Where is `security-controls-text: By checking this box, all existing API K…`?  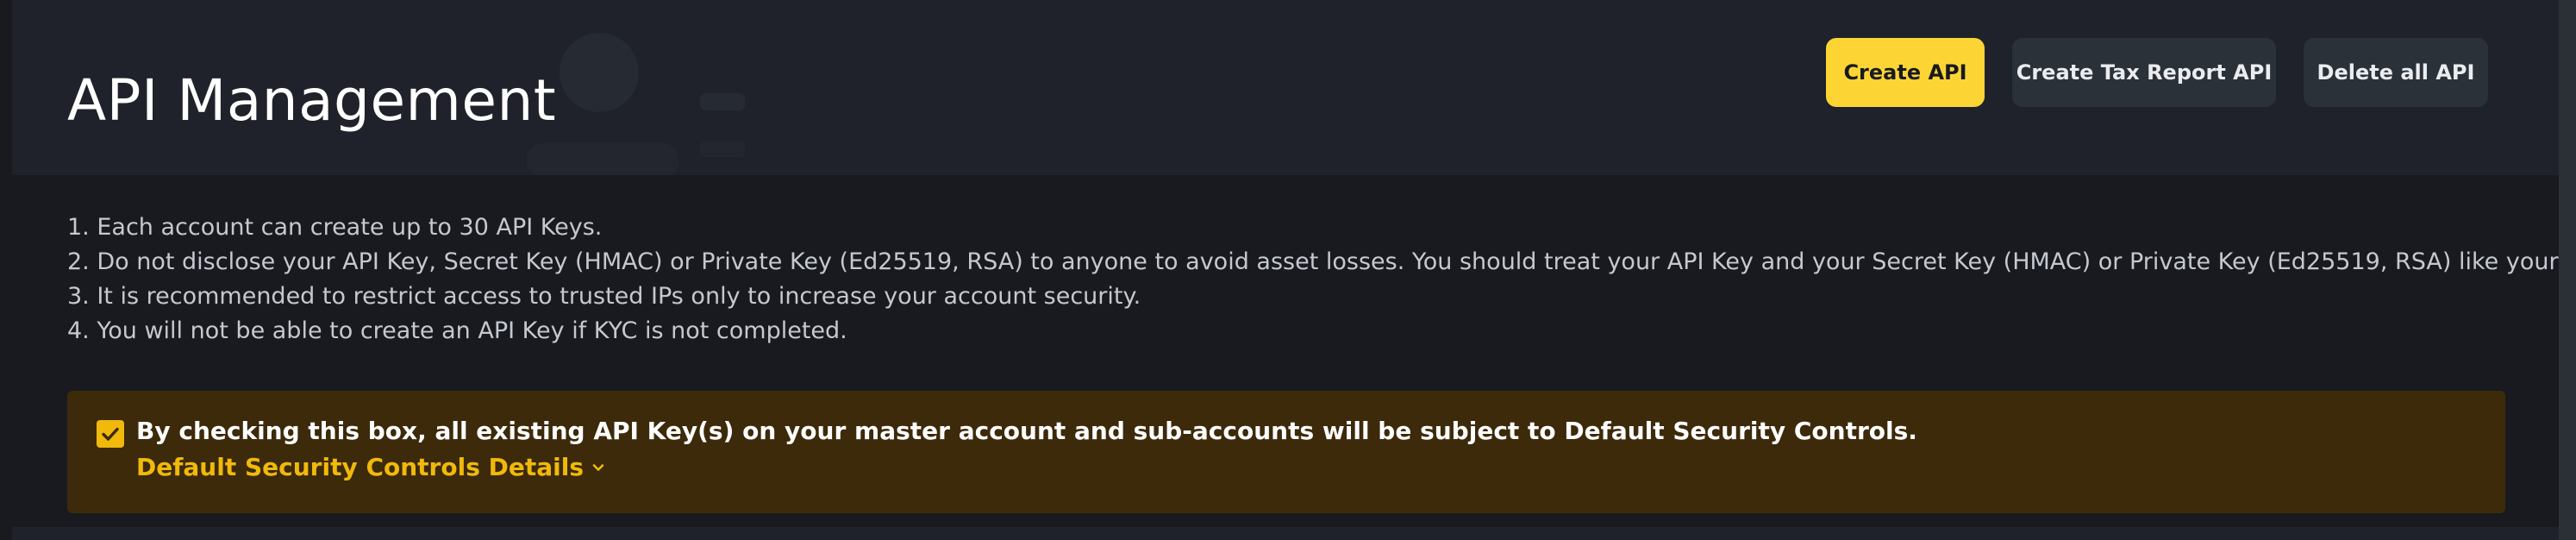
security-controls-text: By checking this box, all existing API K… is located at coordinates (1026, 431).